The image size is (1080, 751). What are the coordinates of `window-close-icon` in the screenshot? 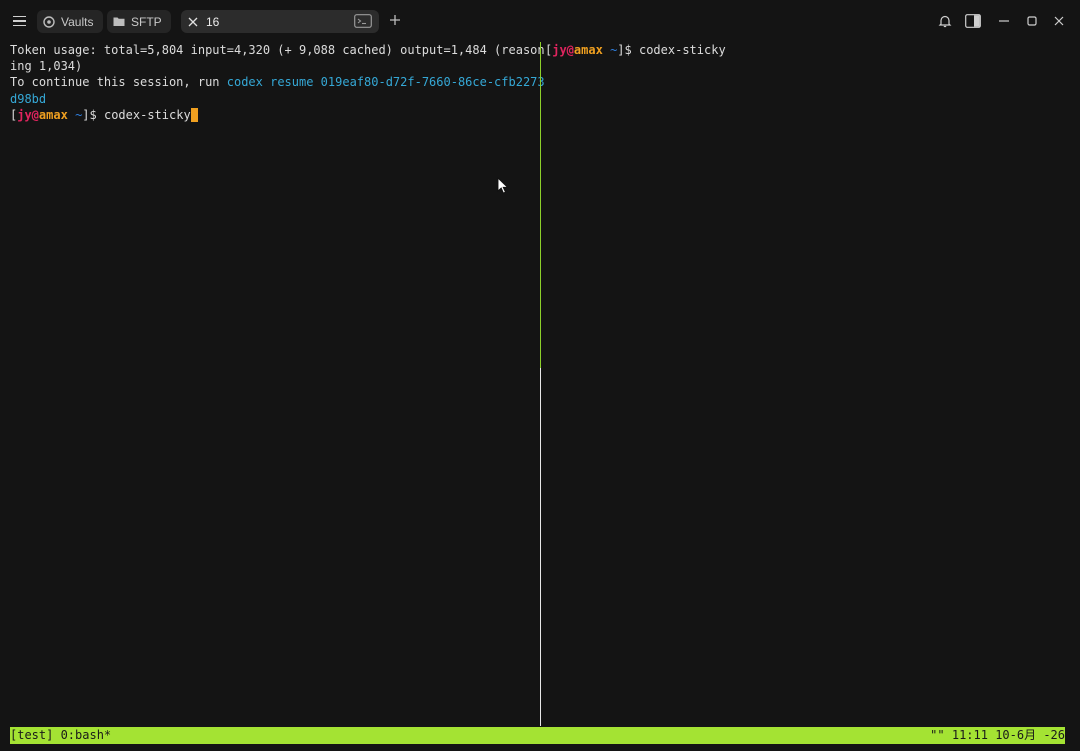 It's located at (1059, 21).